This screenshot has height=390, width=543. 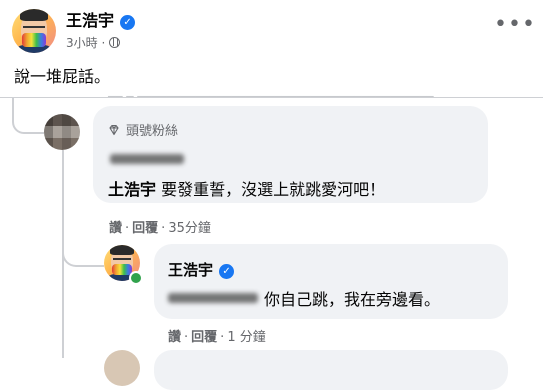 What do you see at coordinates (213, 298) in the screenshot?
I see `redacted-mention` at bounding box center [213, 298].